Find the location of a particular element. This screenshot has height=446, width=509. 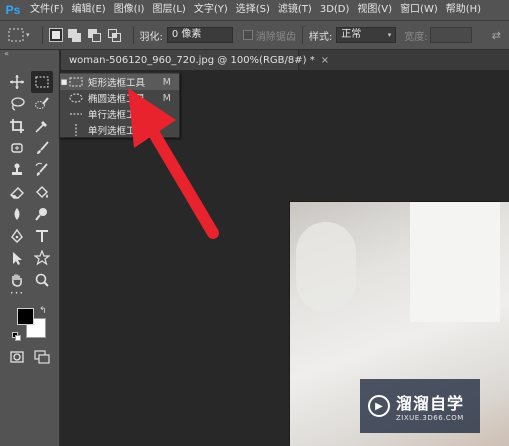

watermark-subtitle: ZIXUE.3D66.COM is located at coordinates (430, 418).